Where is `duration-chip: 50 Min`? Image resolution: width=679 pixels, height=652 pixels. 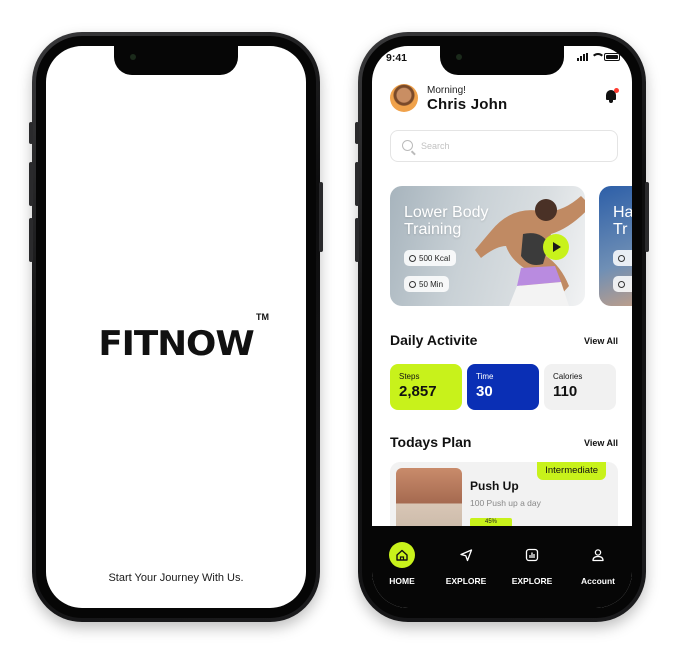
duration-chip: 50 Min is located at coordinates (427, 284).